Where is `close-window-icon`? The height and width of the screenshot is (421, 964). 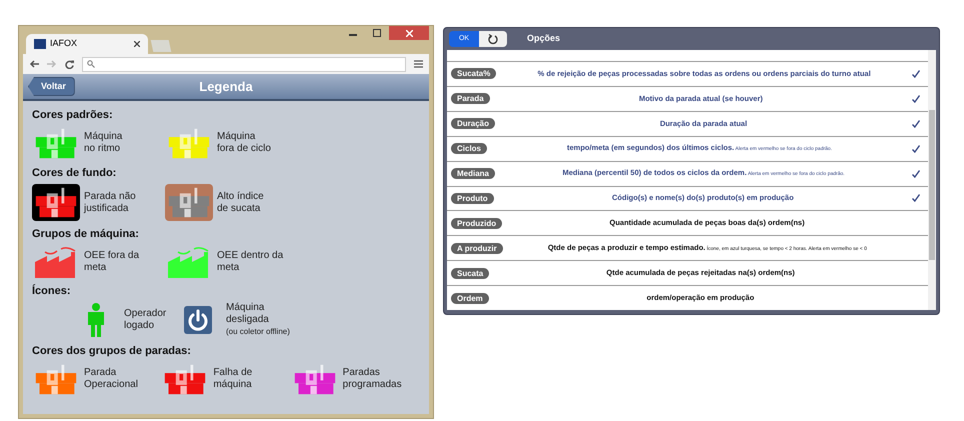 close-window-icon is located at coordinates (409, 33).